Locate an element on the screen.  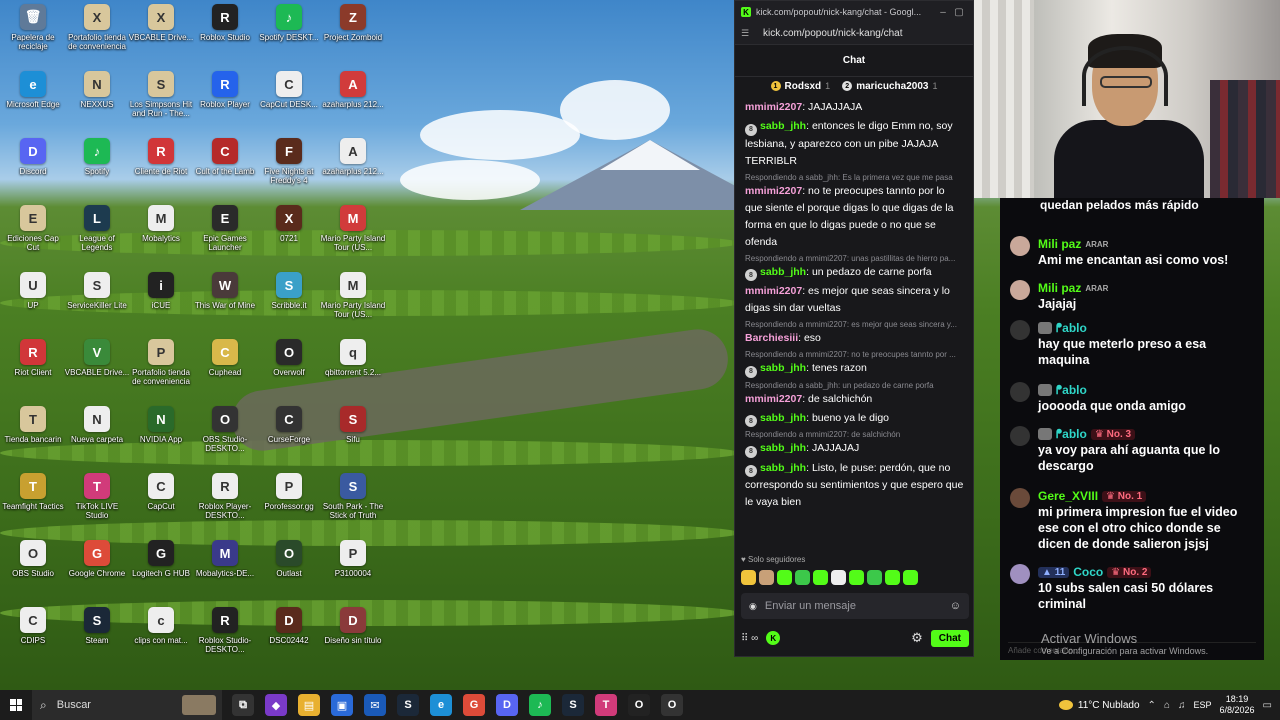
clock: 18:19 6/8/2026 is located at coordinates (1237, 705).